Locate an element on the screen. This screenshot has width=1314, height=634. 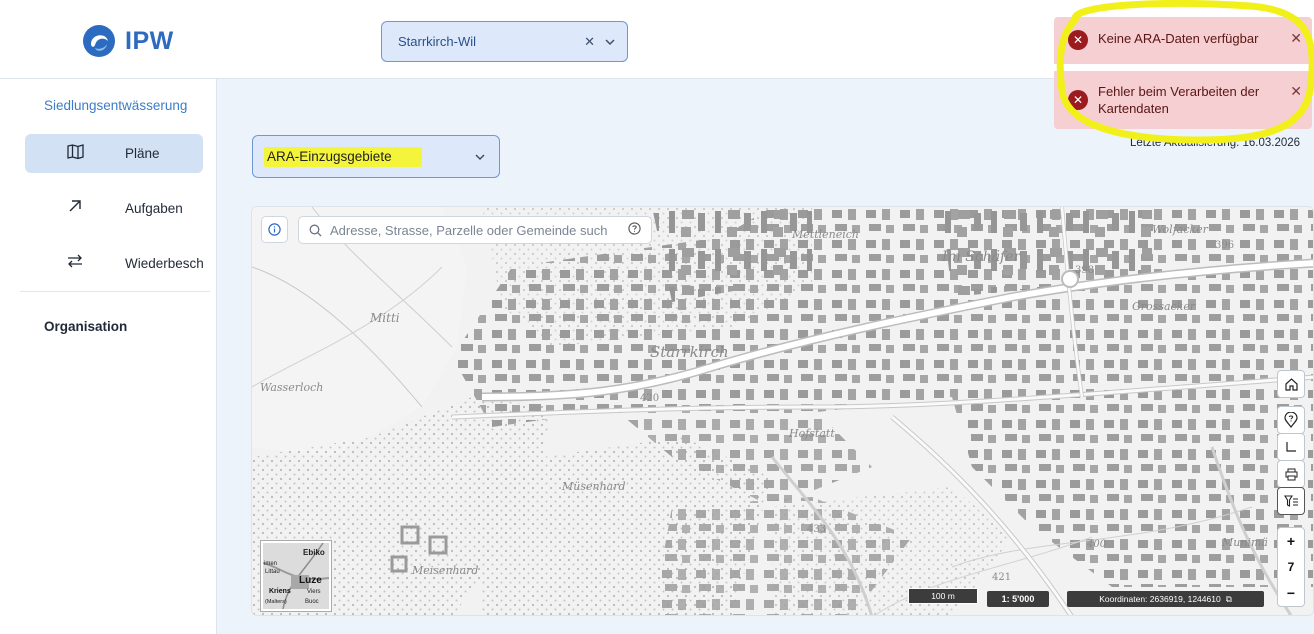
measure-button is located at coordinates (1291, 447).